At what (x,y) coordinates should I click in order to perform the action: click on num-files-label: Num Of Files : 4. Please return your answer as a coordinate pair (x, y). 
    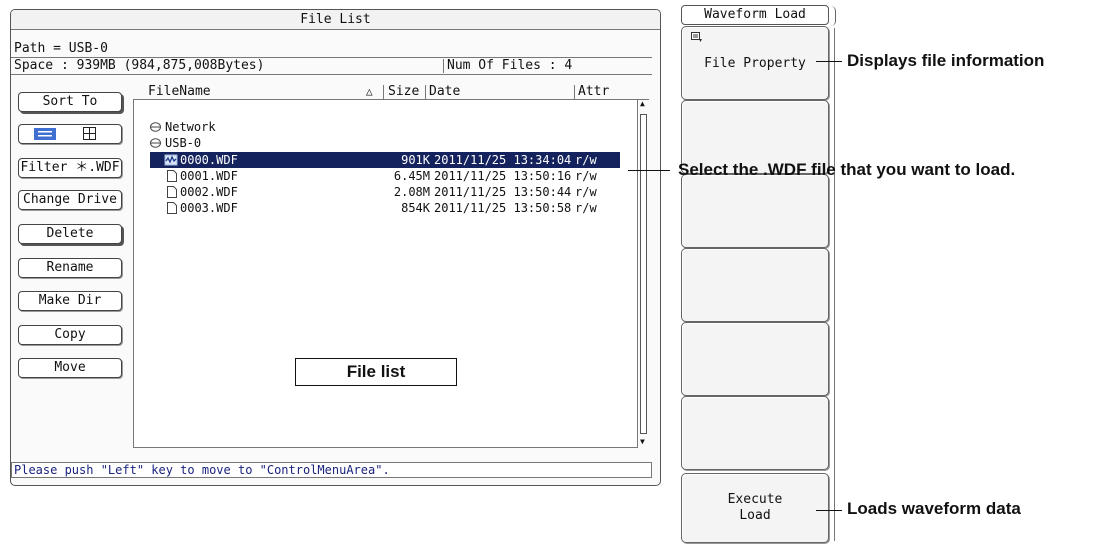
    Looking at the image, I should click on (510, 65).